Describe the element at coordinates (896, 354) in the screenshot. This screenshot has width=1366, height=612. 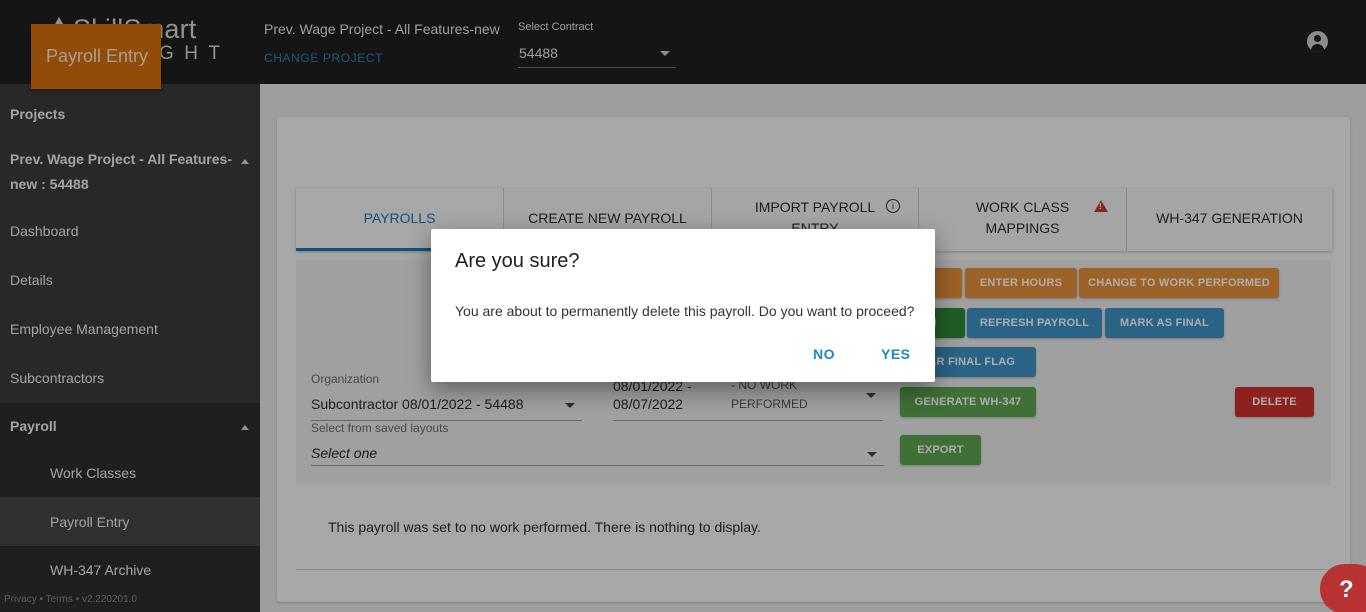
I see `yes-button: YES` at that location.